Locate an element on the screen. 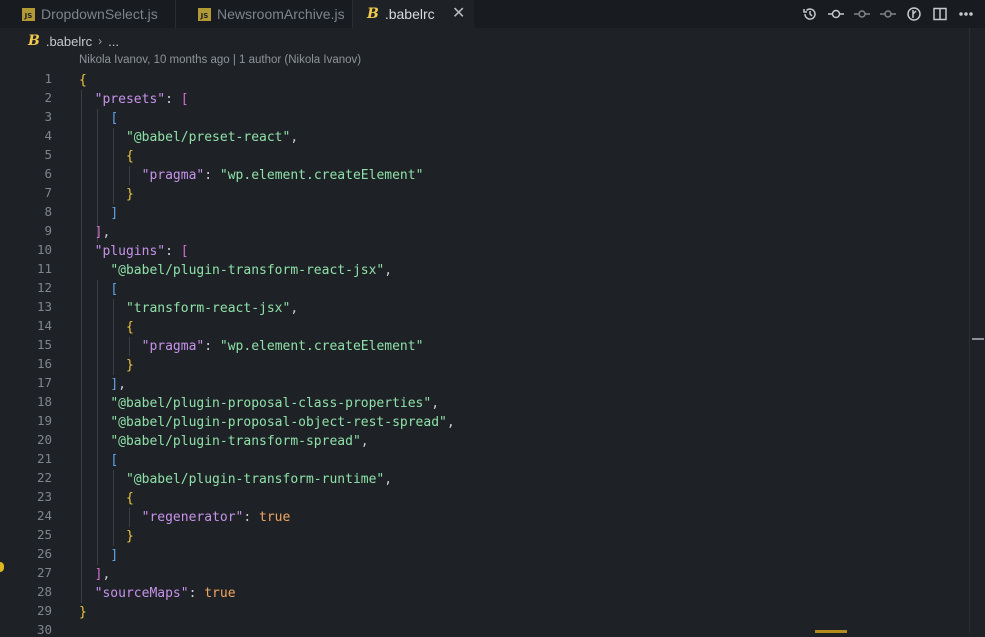  json-string: "@babel/plugin-transform-runtime" is located at coordinates (255, 479).